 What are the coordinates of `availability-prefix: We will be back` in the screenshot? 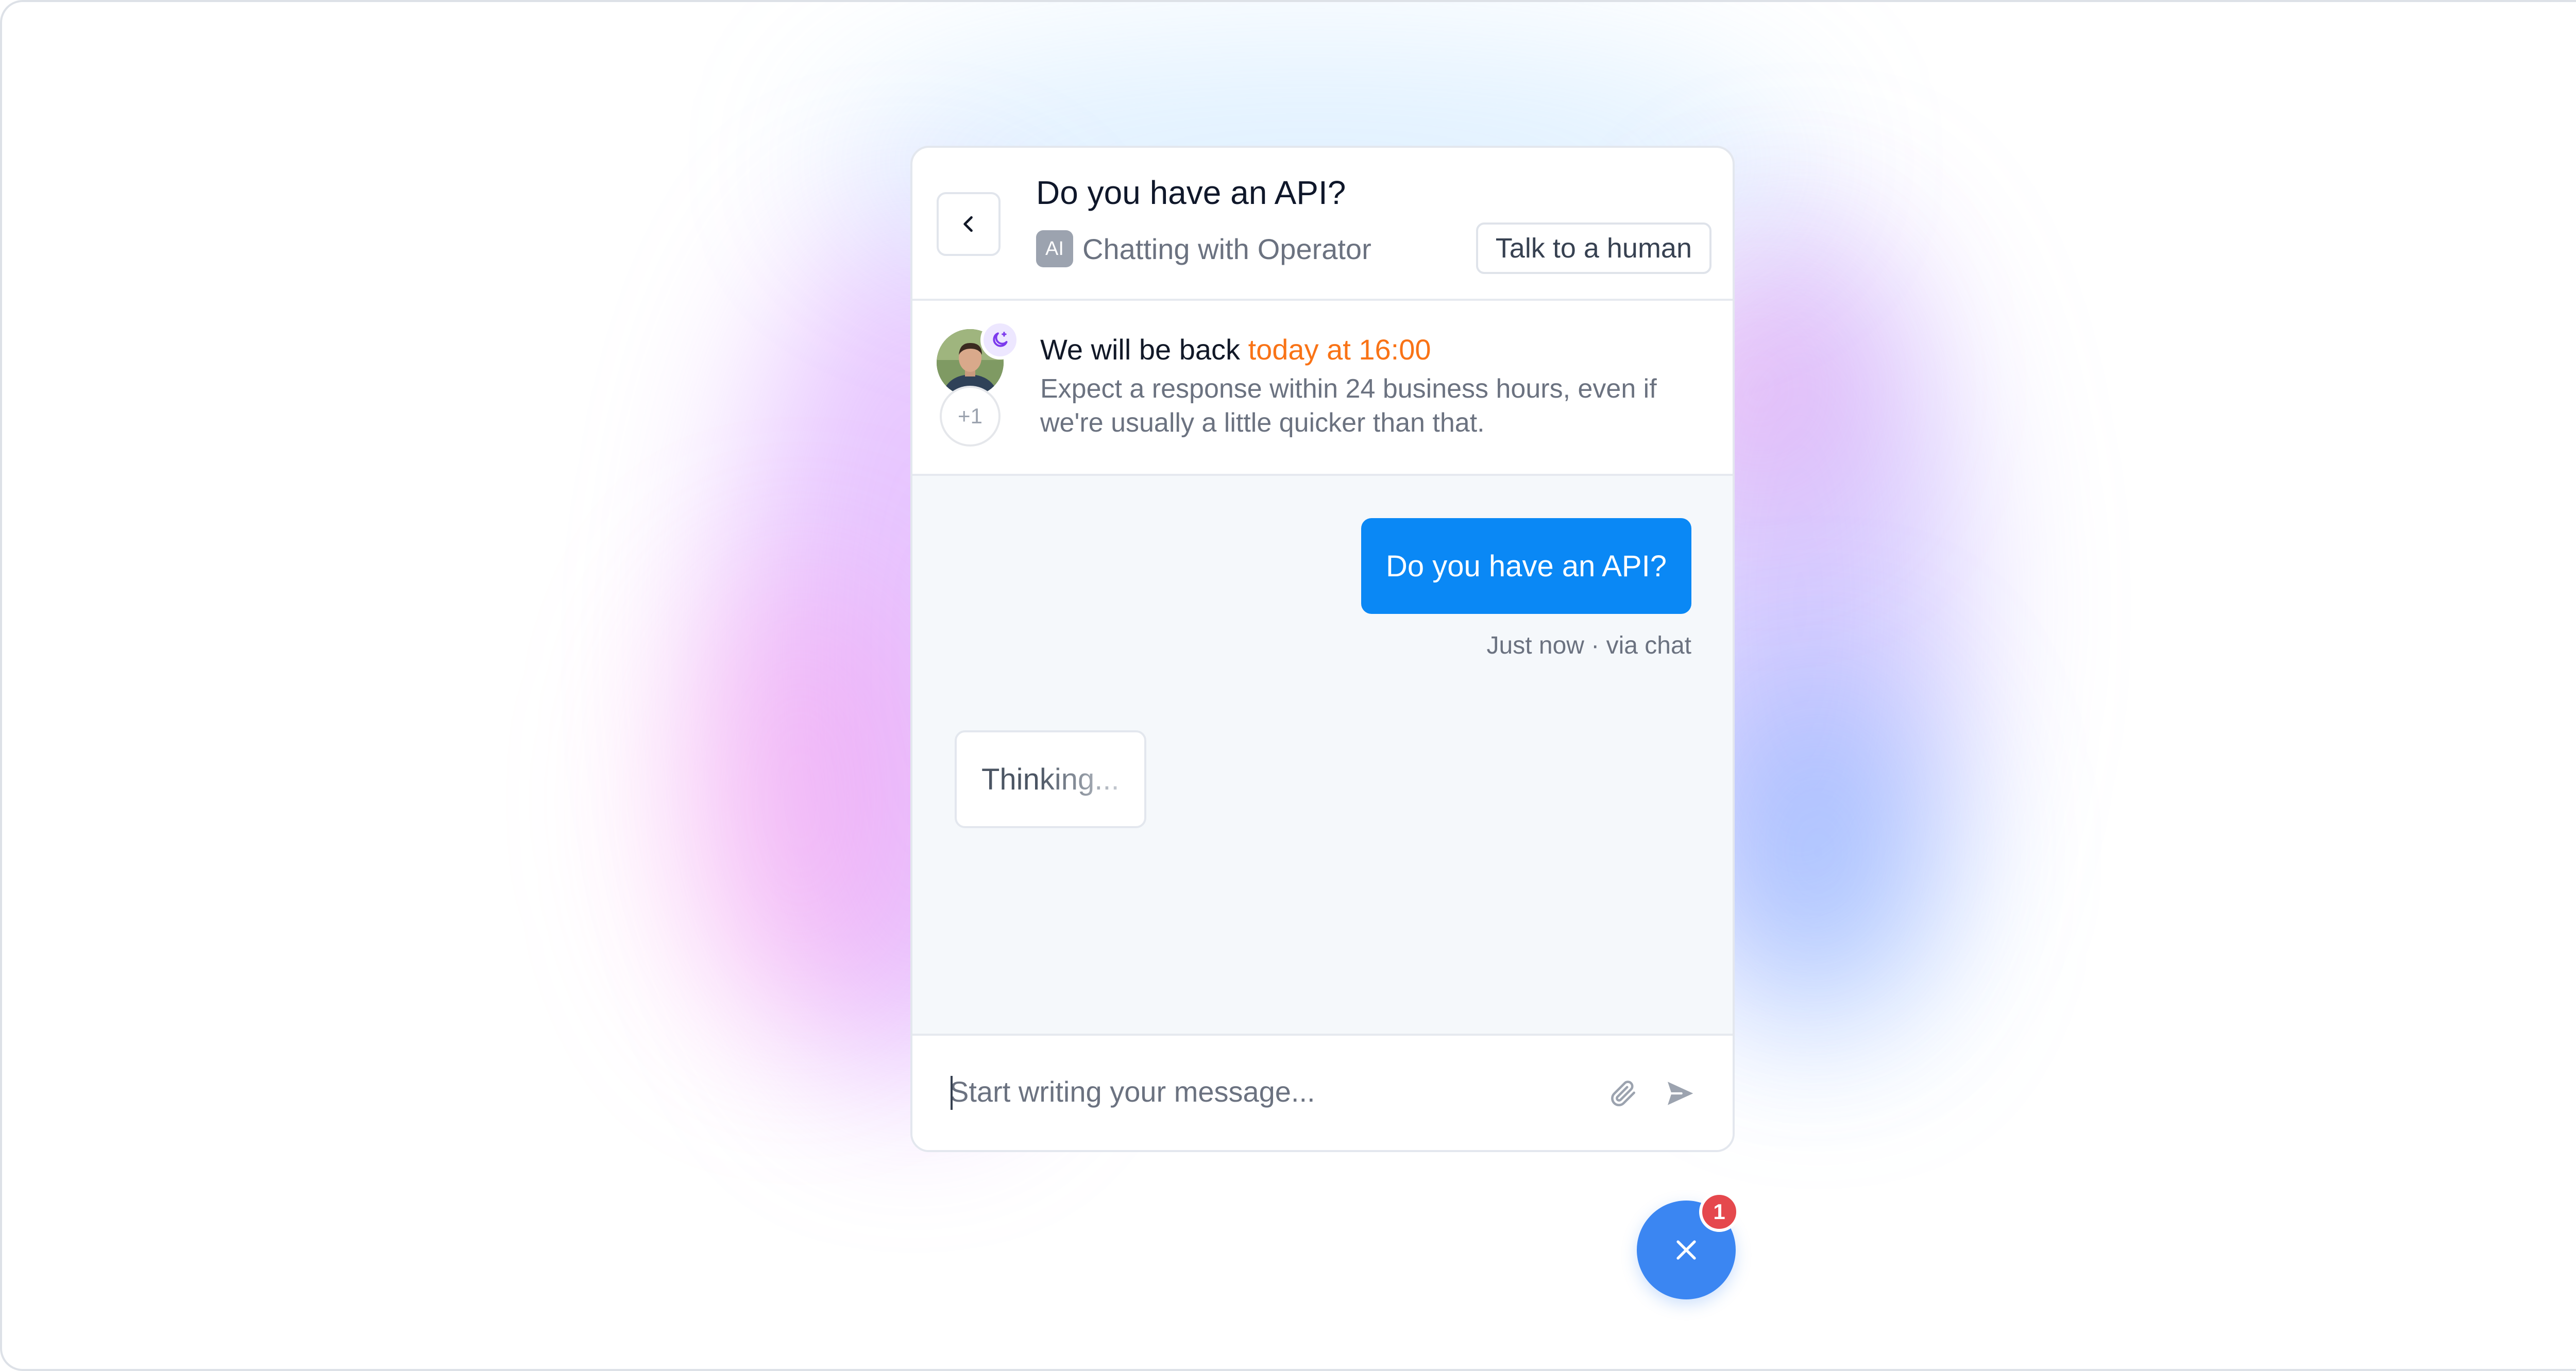 It's located at (1140, 349).